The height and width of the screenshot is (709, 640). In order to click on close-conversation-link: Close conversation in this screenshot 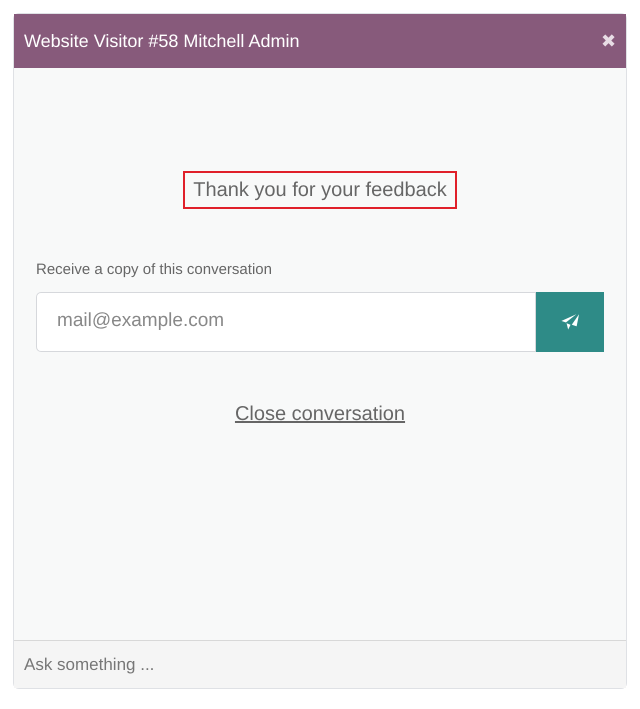, I will do `click(320, 413)`.